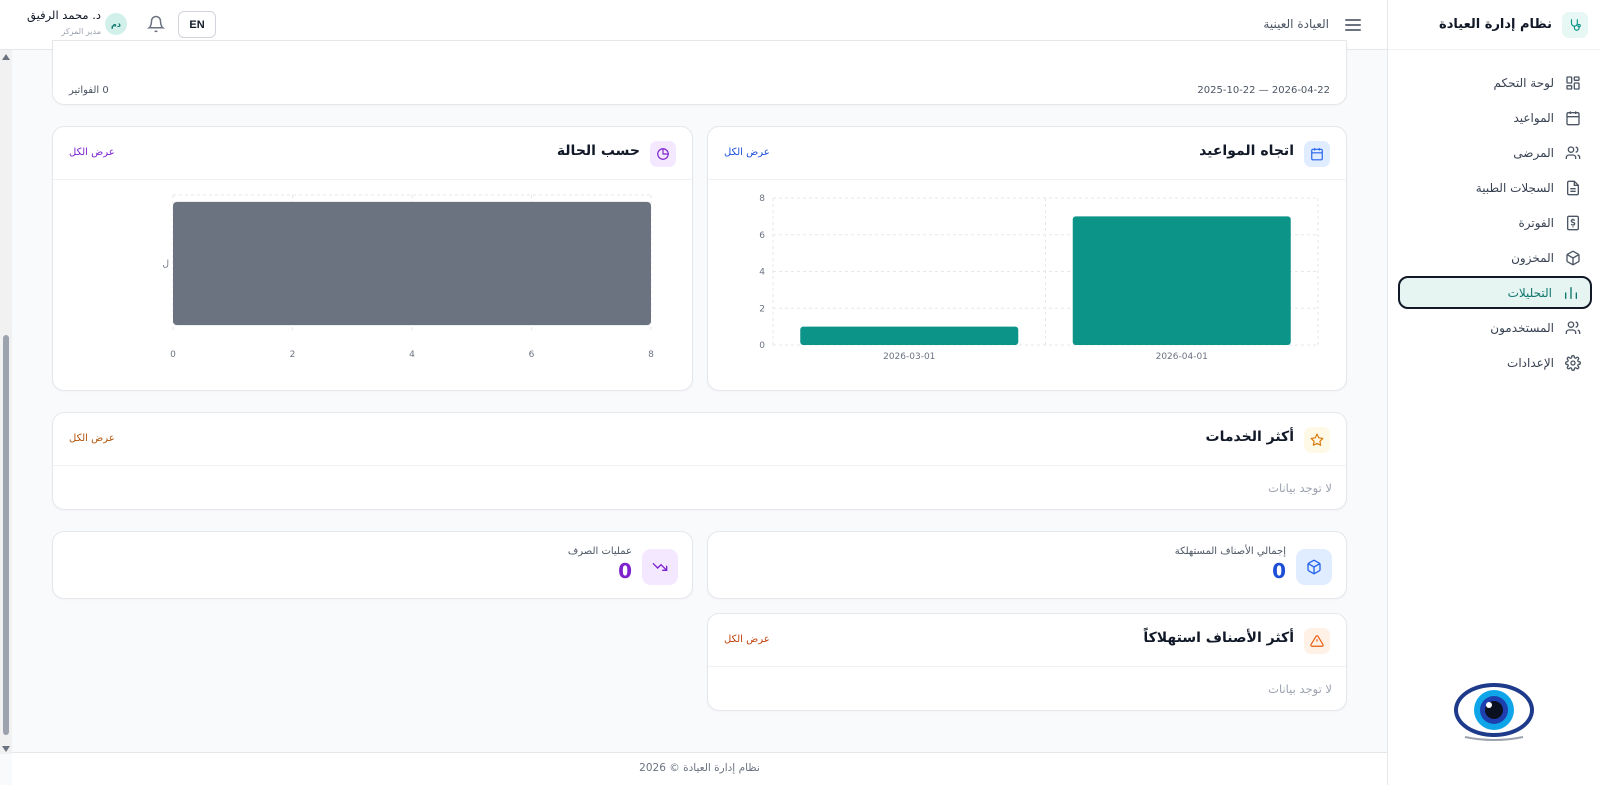 This screenshot has height=785, width=1600. Describe the element at coordinates (1571, 293) in the screenshot. I see `bar-chart-icon` at that location.